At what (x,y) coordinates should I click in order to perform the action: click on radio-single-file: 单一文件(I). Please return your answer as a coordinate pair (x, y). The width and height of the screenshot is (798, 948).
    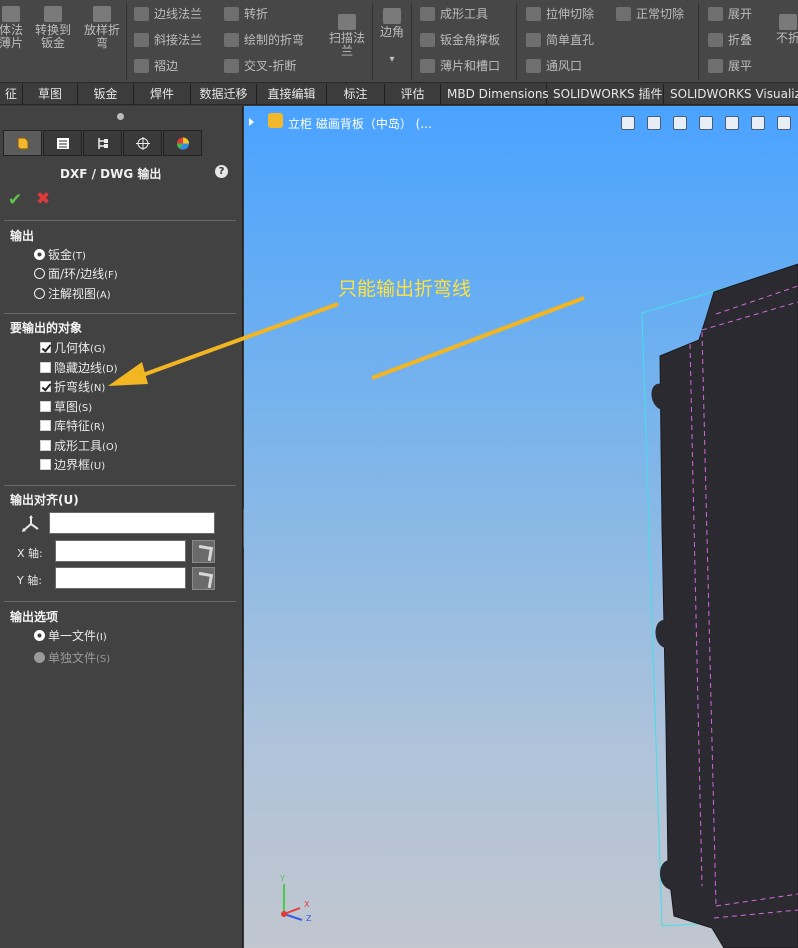
    Looking at the image, I should click on (70, 636).